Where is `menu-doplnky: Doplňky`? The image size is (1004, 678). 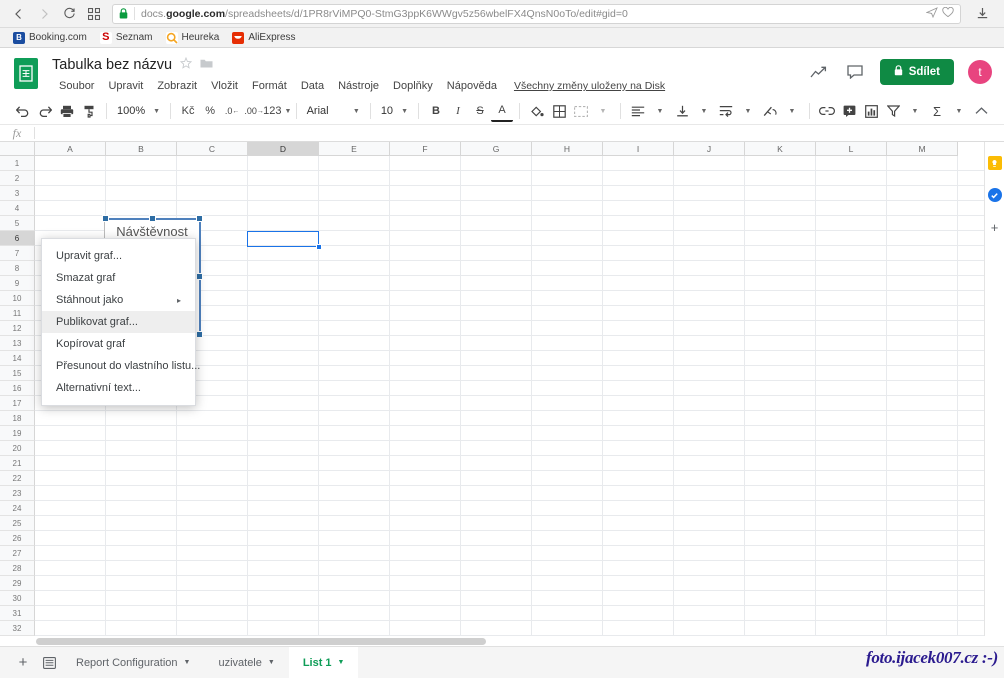
menu-doplnky: Doplňky is located at coordinates (413, 86).